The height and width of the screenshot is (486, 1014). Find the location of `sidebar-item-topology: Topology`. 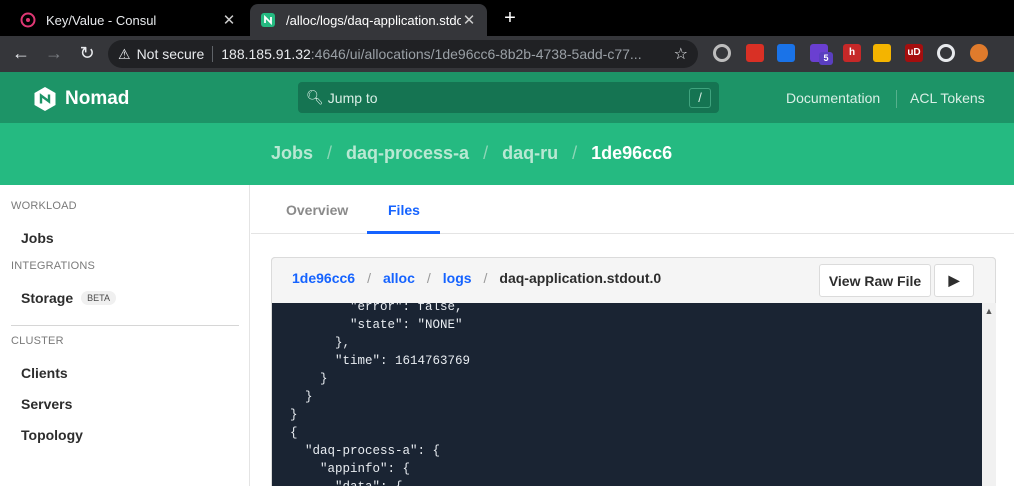

sidebar-item-topology: Topology is located at coordinates (52, 435).